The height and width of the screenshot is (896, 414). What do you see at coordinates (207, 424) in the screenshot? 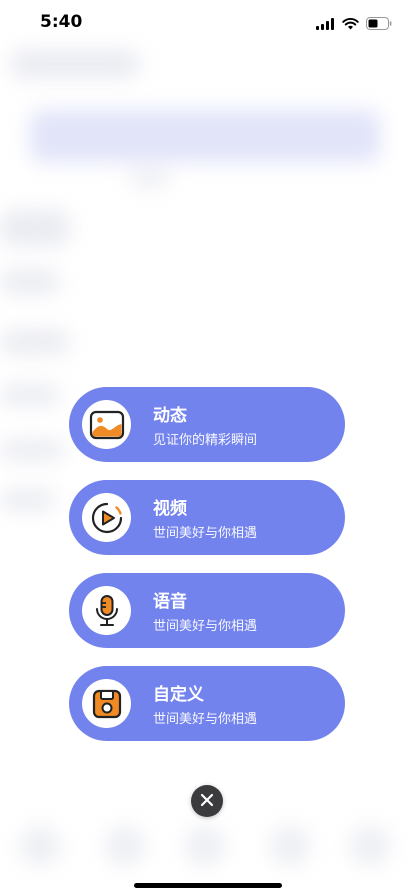
I see `menu-item-moment: 动态 见证你的精彩瞬间` at bounding box center [207, 424].